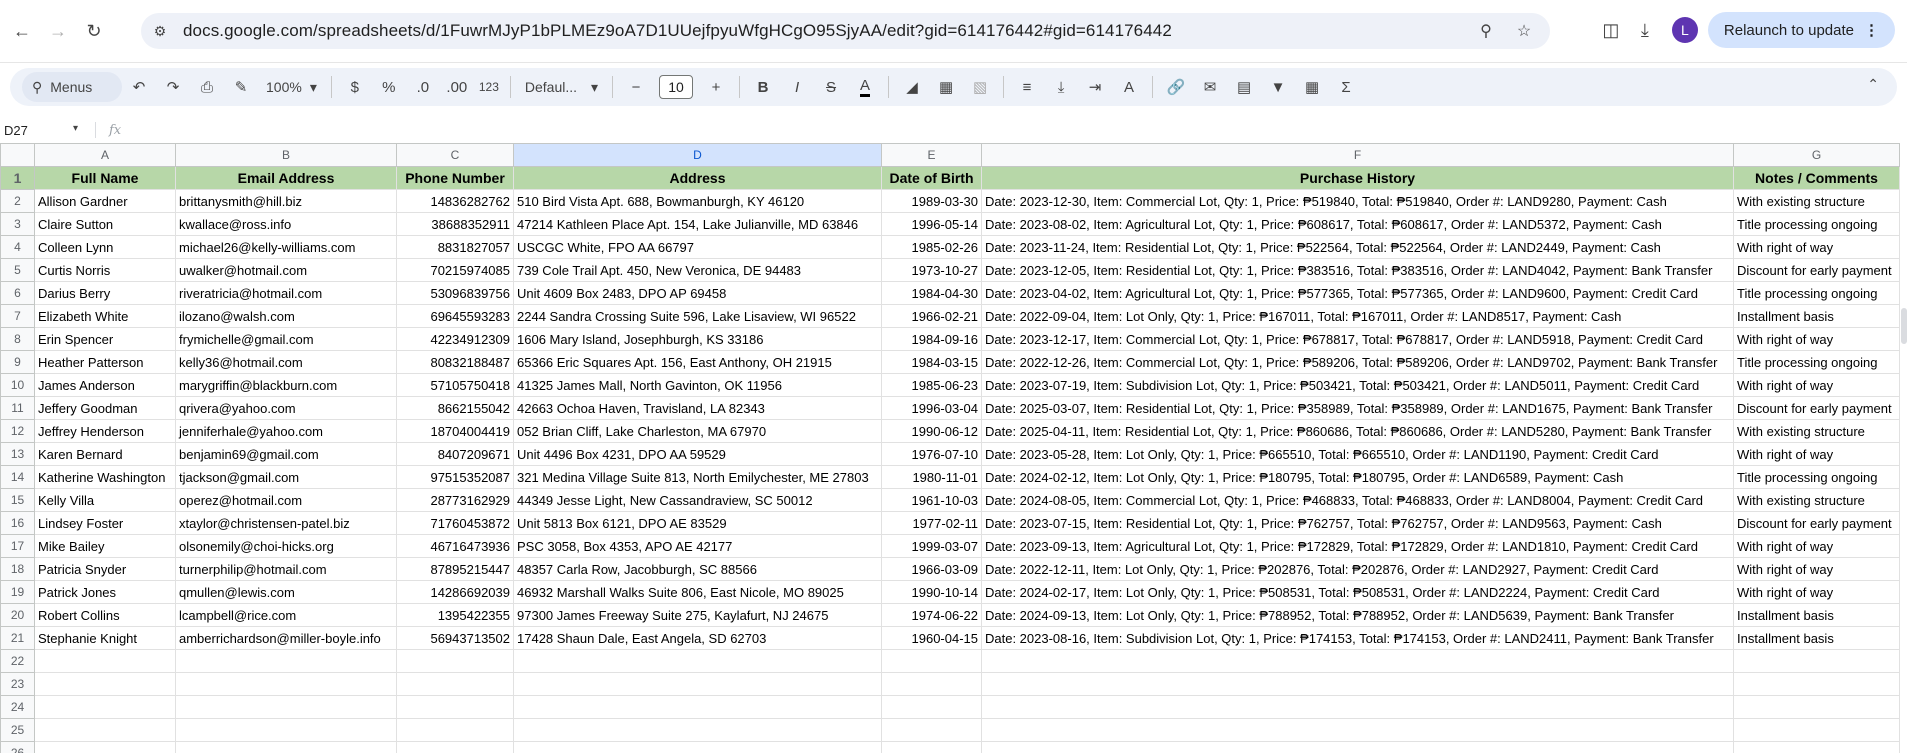 This screenshot has width=1907, height=753. I want to click on cell-b21: amberrichardson@miller-boyle.info, so click(286, 638).